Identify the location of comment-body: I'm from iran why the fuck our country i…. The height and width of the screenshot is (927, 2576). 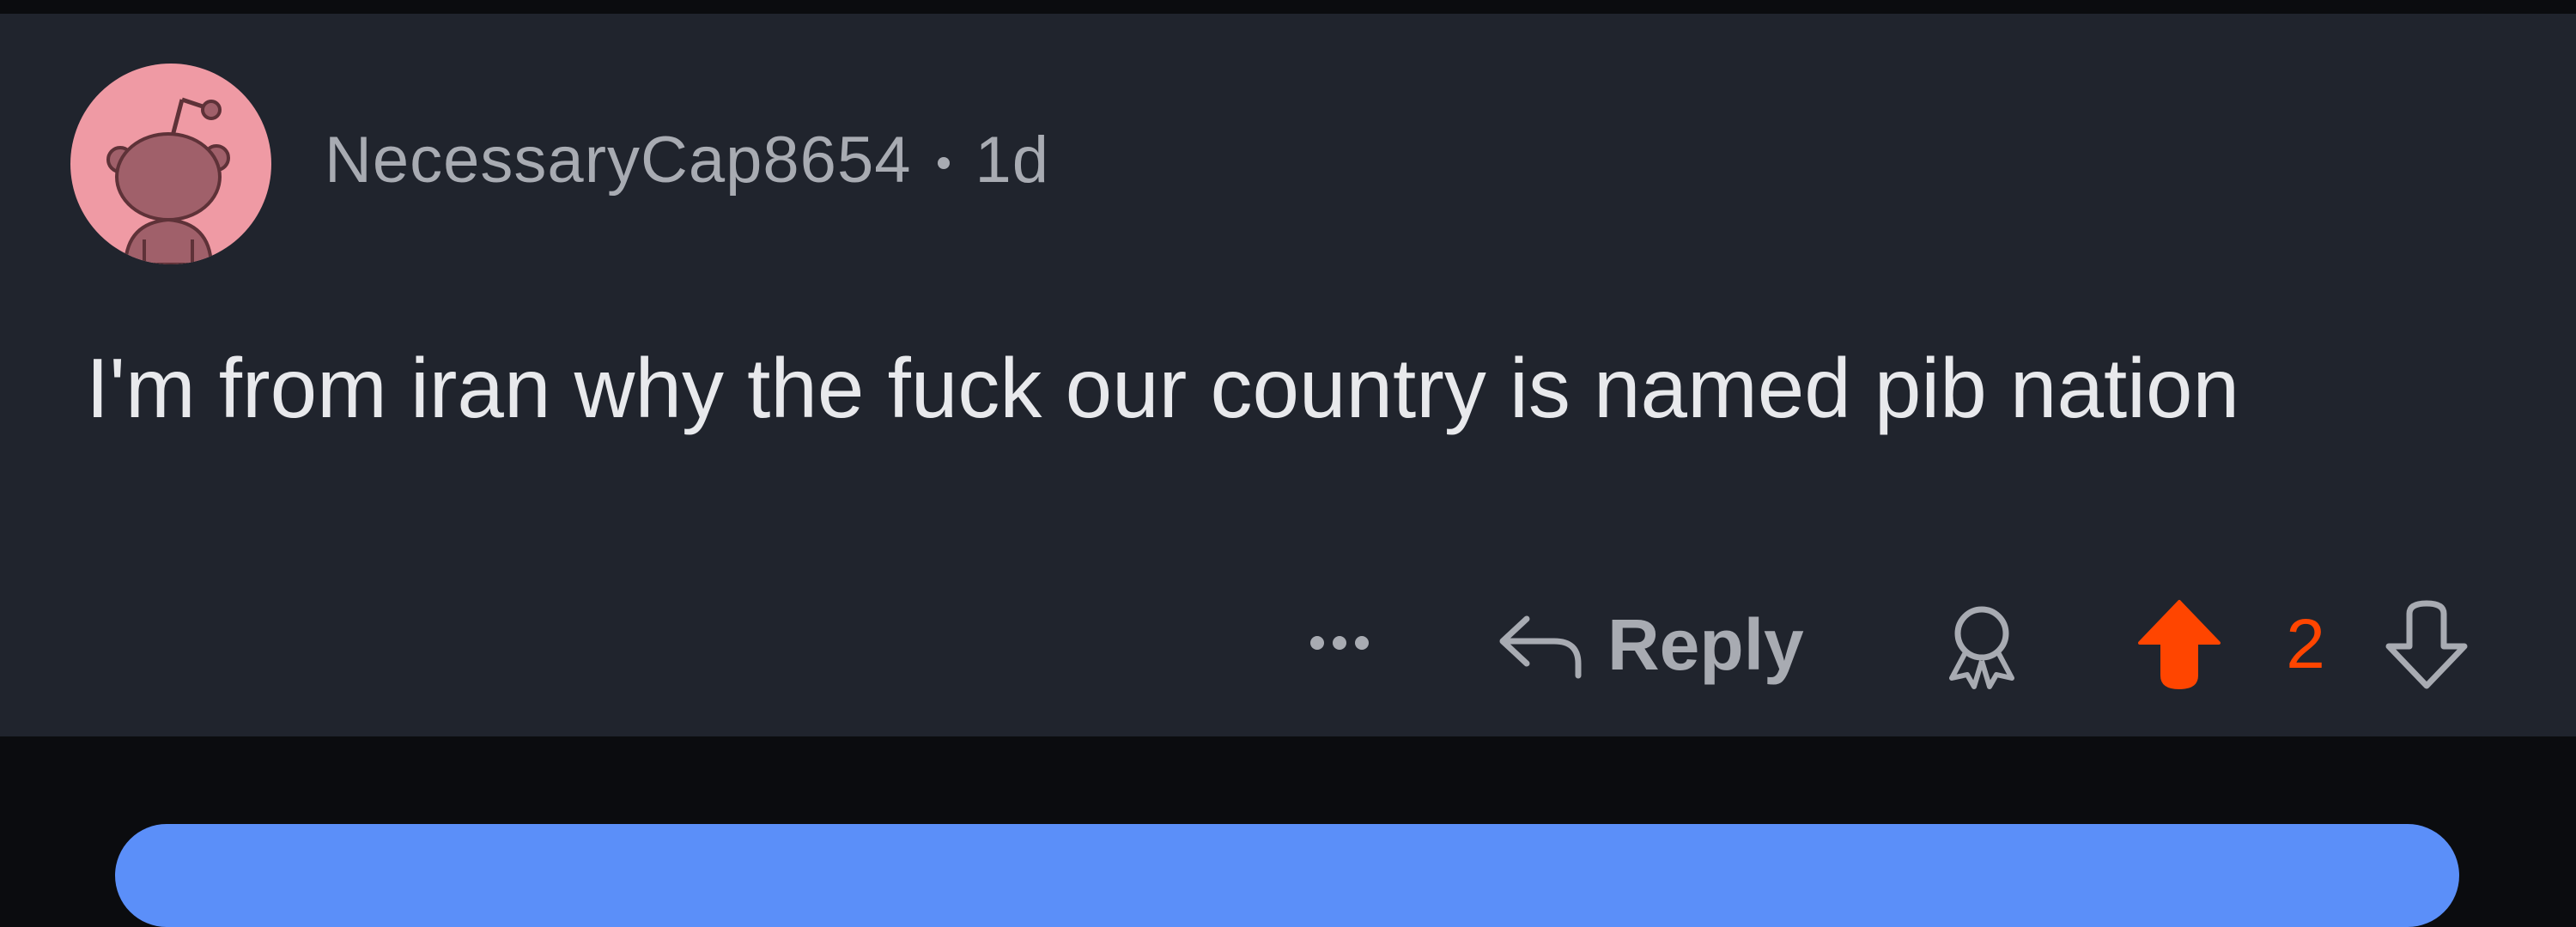
(1162, 388).